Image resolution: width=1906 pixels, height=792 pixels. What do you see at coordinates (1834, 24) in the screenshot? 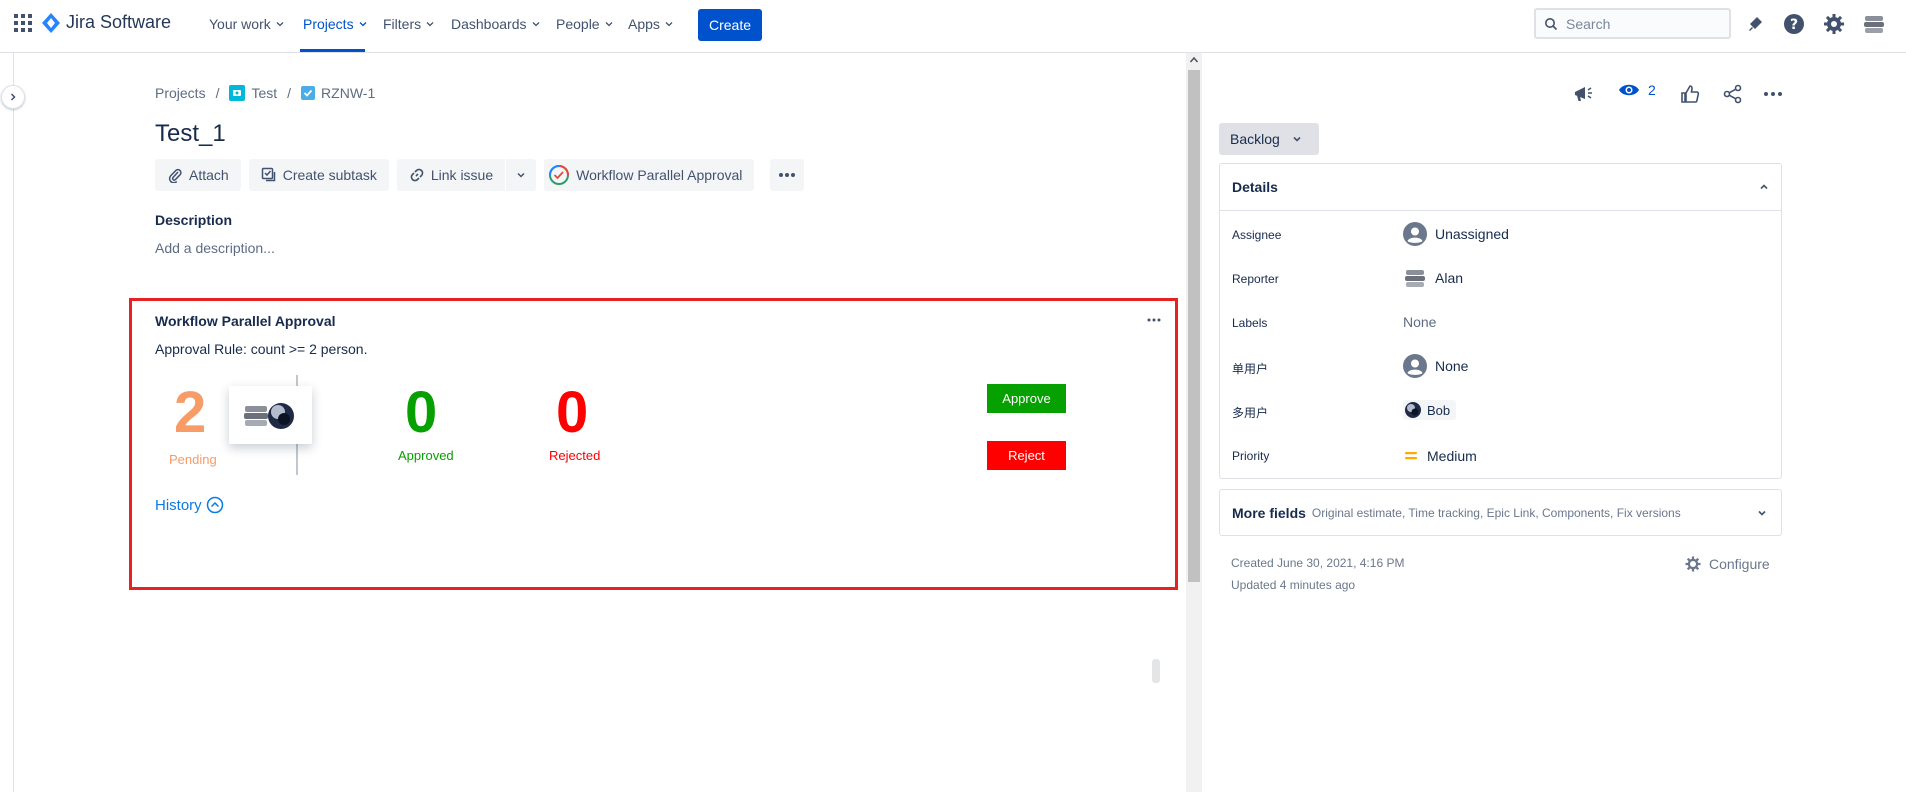
I see `settings-icon` at bounding box center [1834, 24].